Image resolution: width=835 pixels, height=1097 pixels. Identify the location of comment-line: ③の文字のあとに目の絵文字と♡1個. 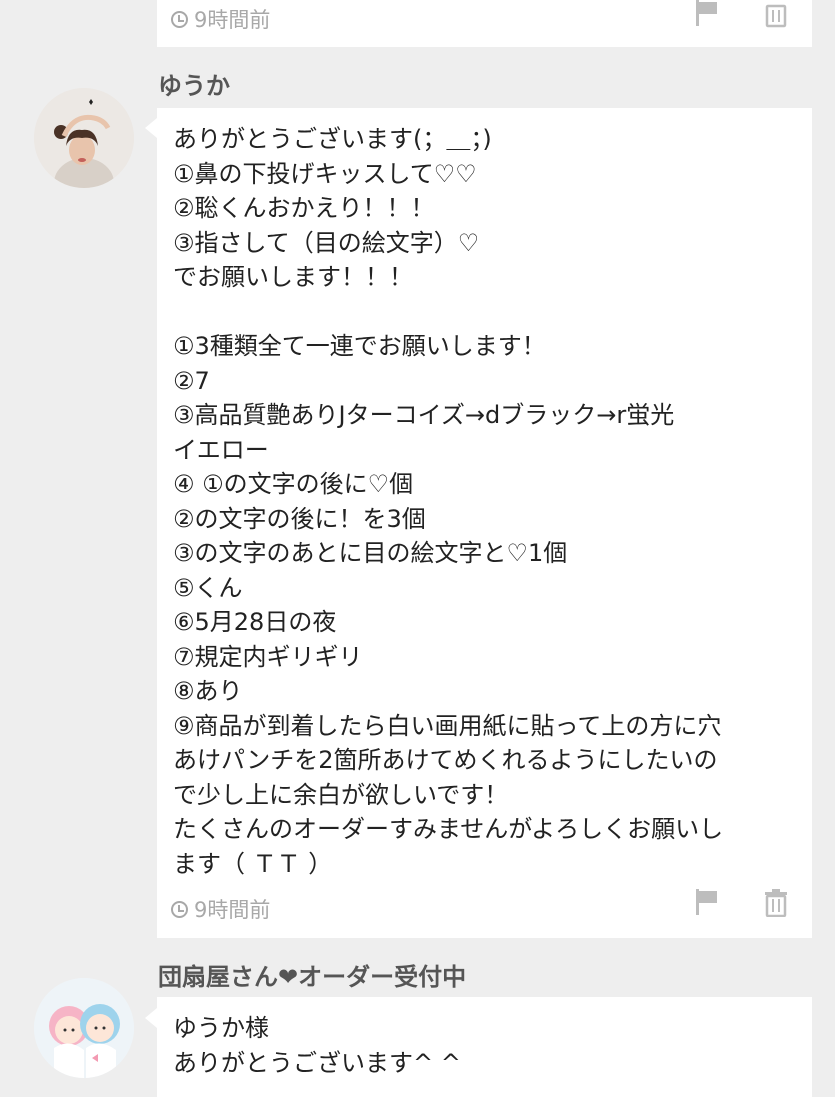
(370, 553).